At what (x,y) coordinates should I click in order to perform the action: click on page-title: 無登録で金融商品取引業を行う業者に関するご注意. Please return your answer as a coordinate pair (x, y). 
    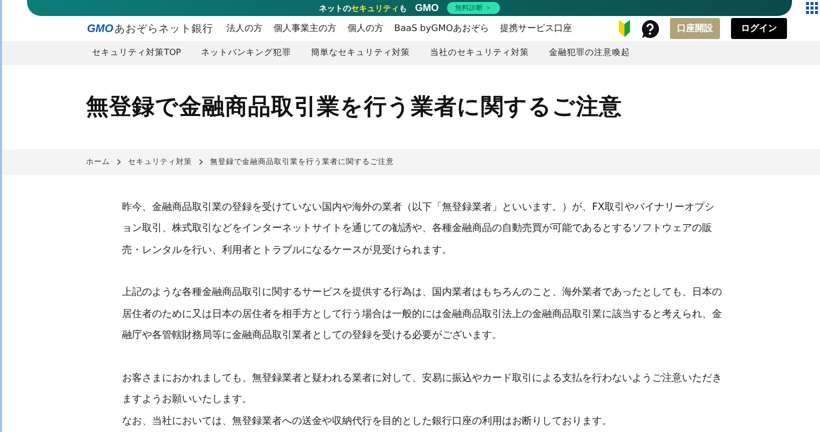
    Looking at the image, I should click on (354, 107).